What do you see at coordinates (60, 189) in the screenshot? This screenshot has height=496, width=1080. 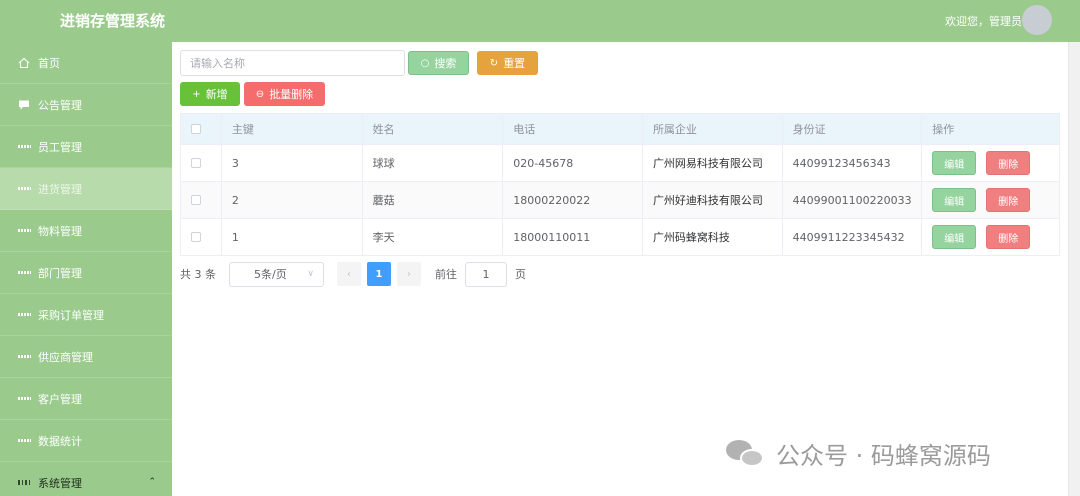 I see `sidebar-item-label: 进货管理` at bounding box center [60, 189].